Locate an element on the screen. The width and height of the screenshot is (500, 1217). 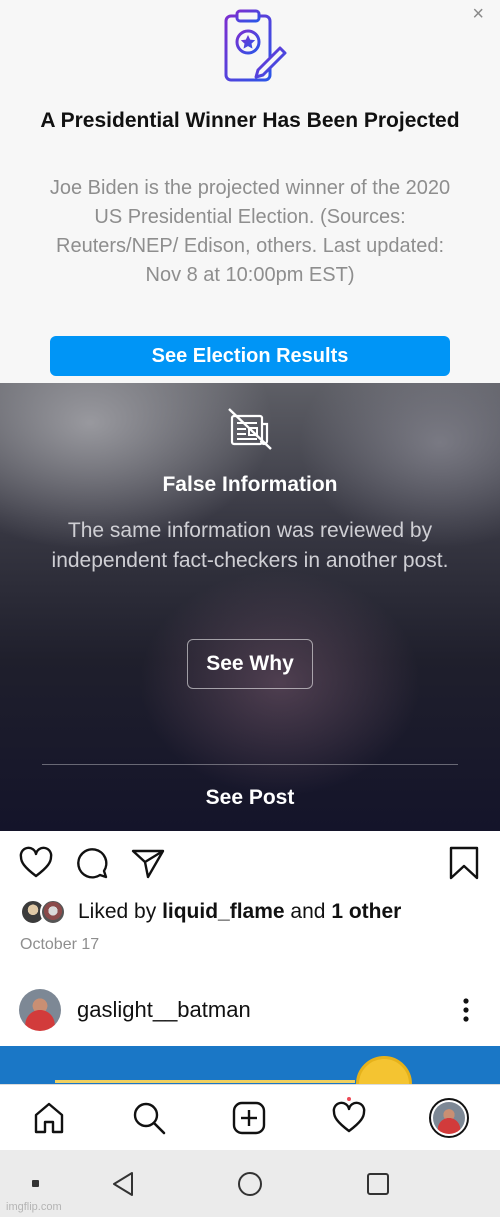
more-vertical-icon is located at coordinates (466, 1010).